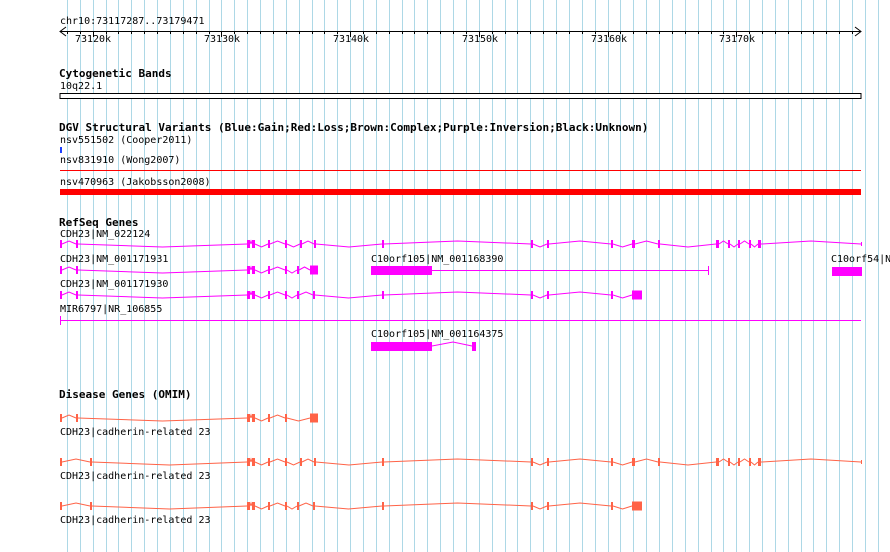  Describe the element at coordinates (460, 96) in the screenshot. I see `cytoband-glyph` at that location.